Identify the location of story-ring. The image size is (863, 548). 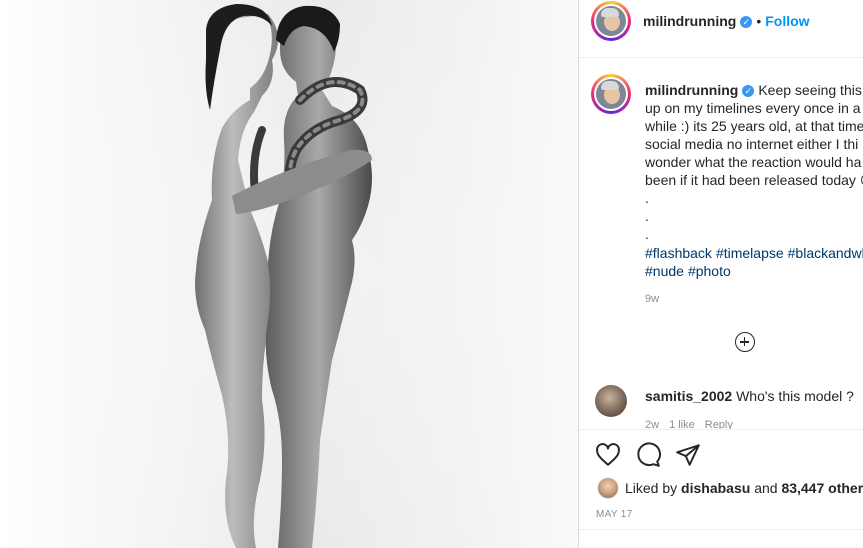
(611, 21).